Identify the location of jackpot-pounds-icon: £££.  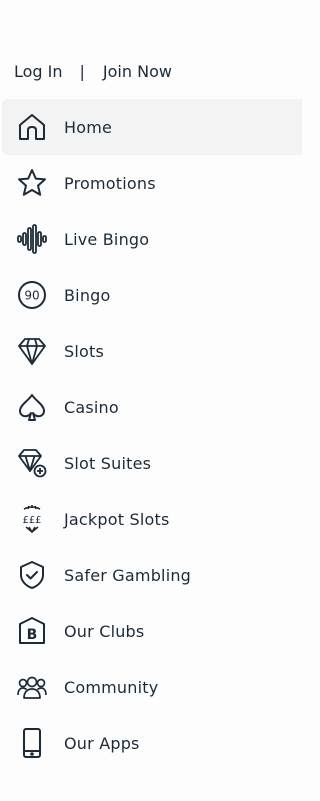
(32, 519).